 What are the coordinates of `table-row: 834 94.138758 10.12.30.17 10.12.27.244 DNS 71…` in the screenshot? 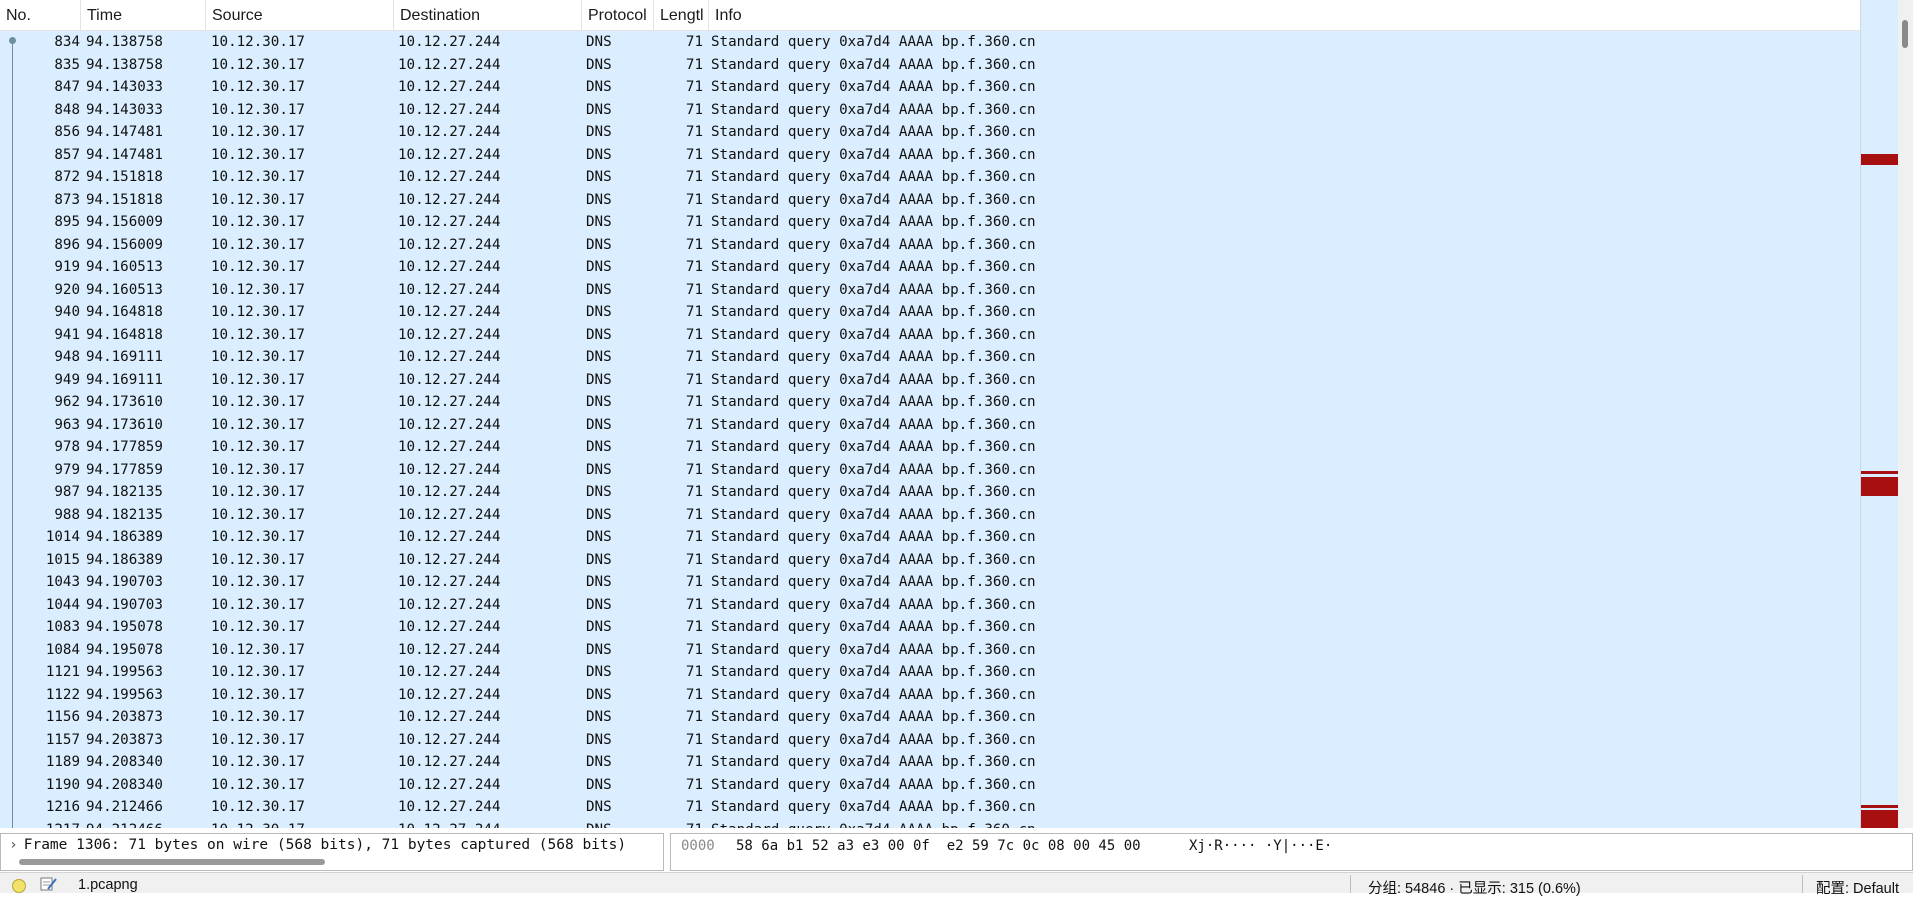 It's located at (930, 42).